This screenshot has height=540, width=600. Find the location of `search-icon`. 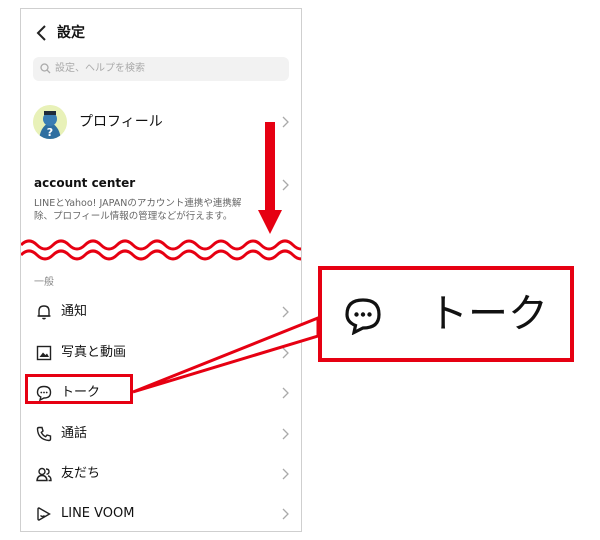

search-icon is located at coordinates (45, 68).